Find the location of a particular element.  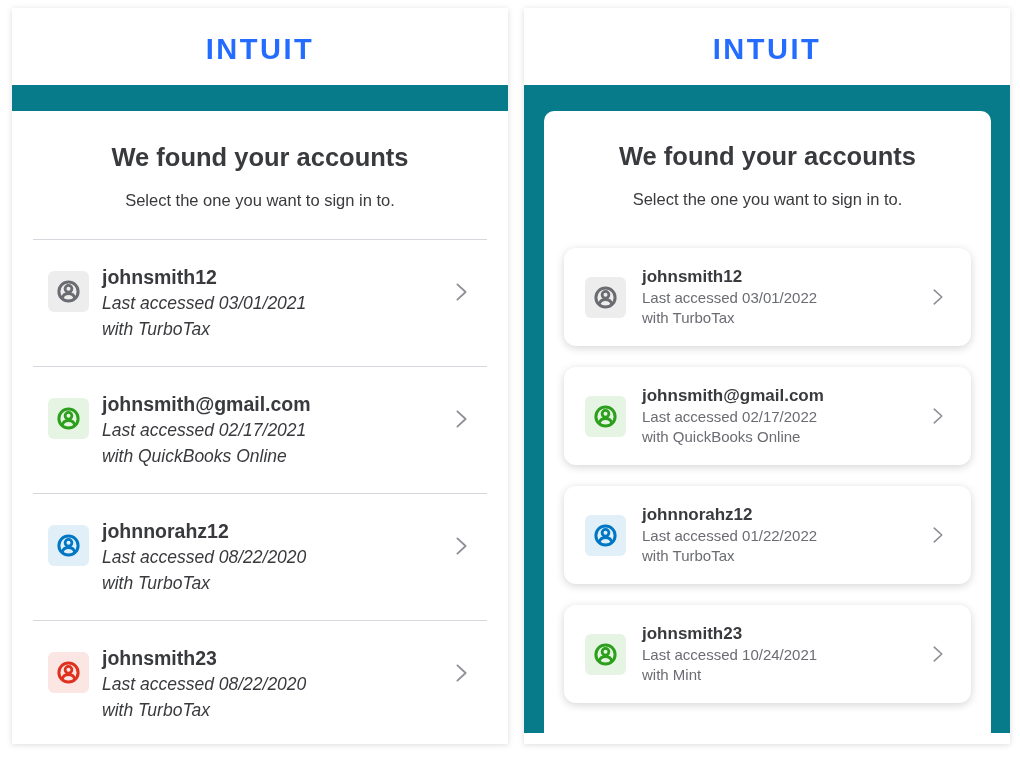

account-card: johnsmith12 Last accessed 03/01/2022 with TurboTax is located at coordinates (767, 297).